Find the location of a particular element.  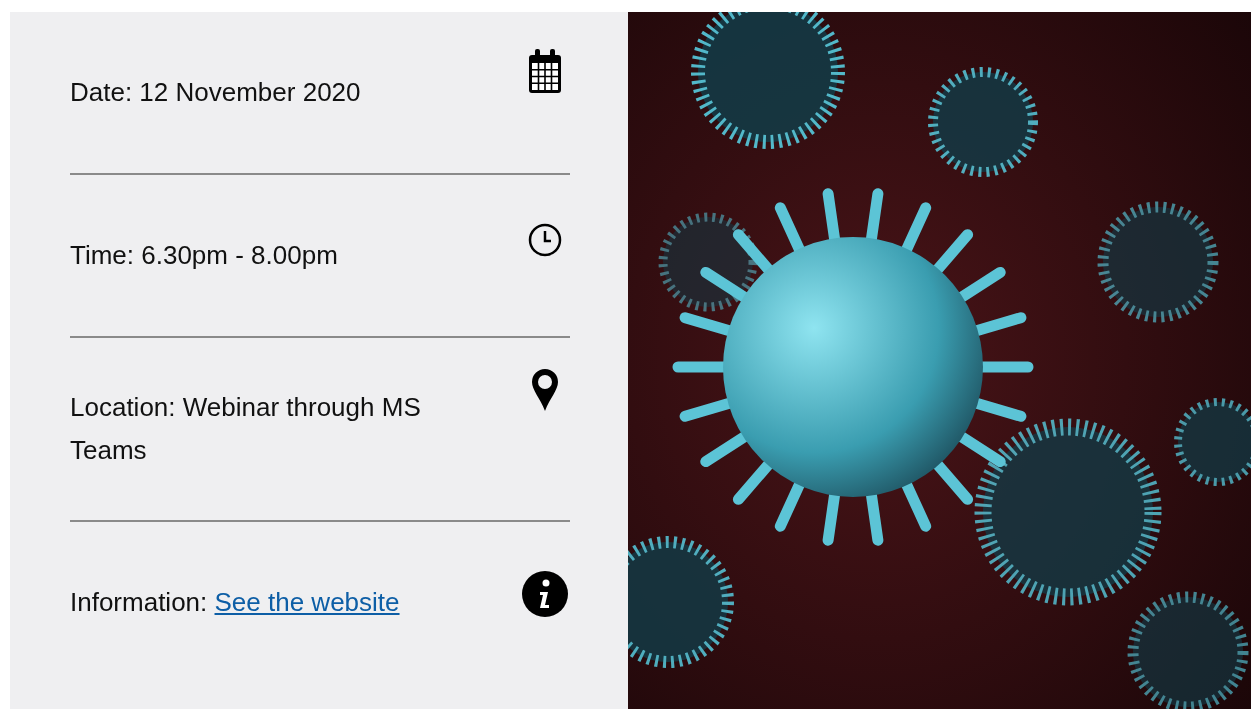

website-link: See the website is located at coordinates (307, 602).